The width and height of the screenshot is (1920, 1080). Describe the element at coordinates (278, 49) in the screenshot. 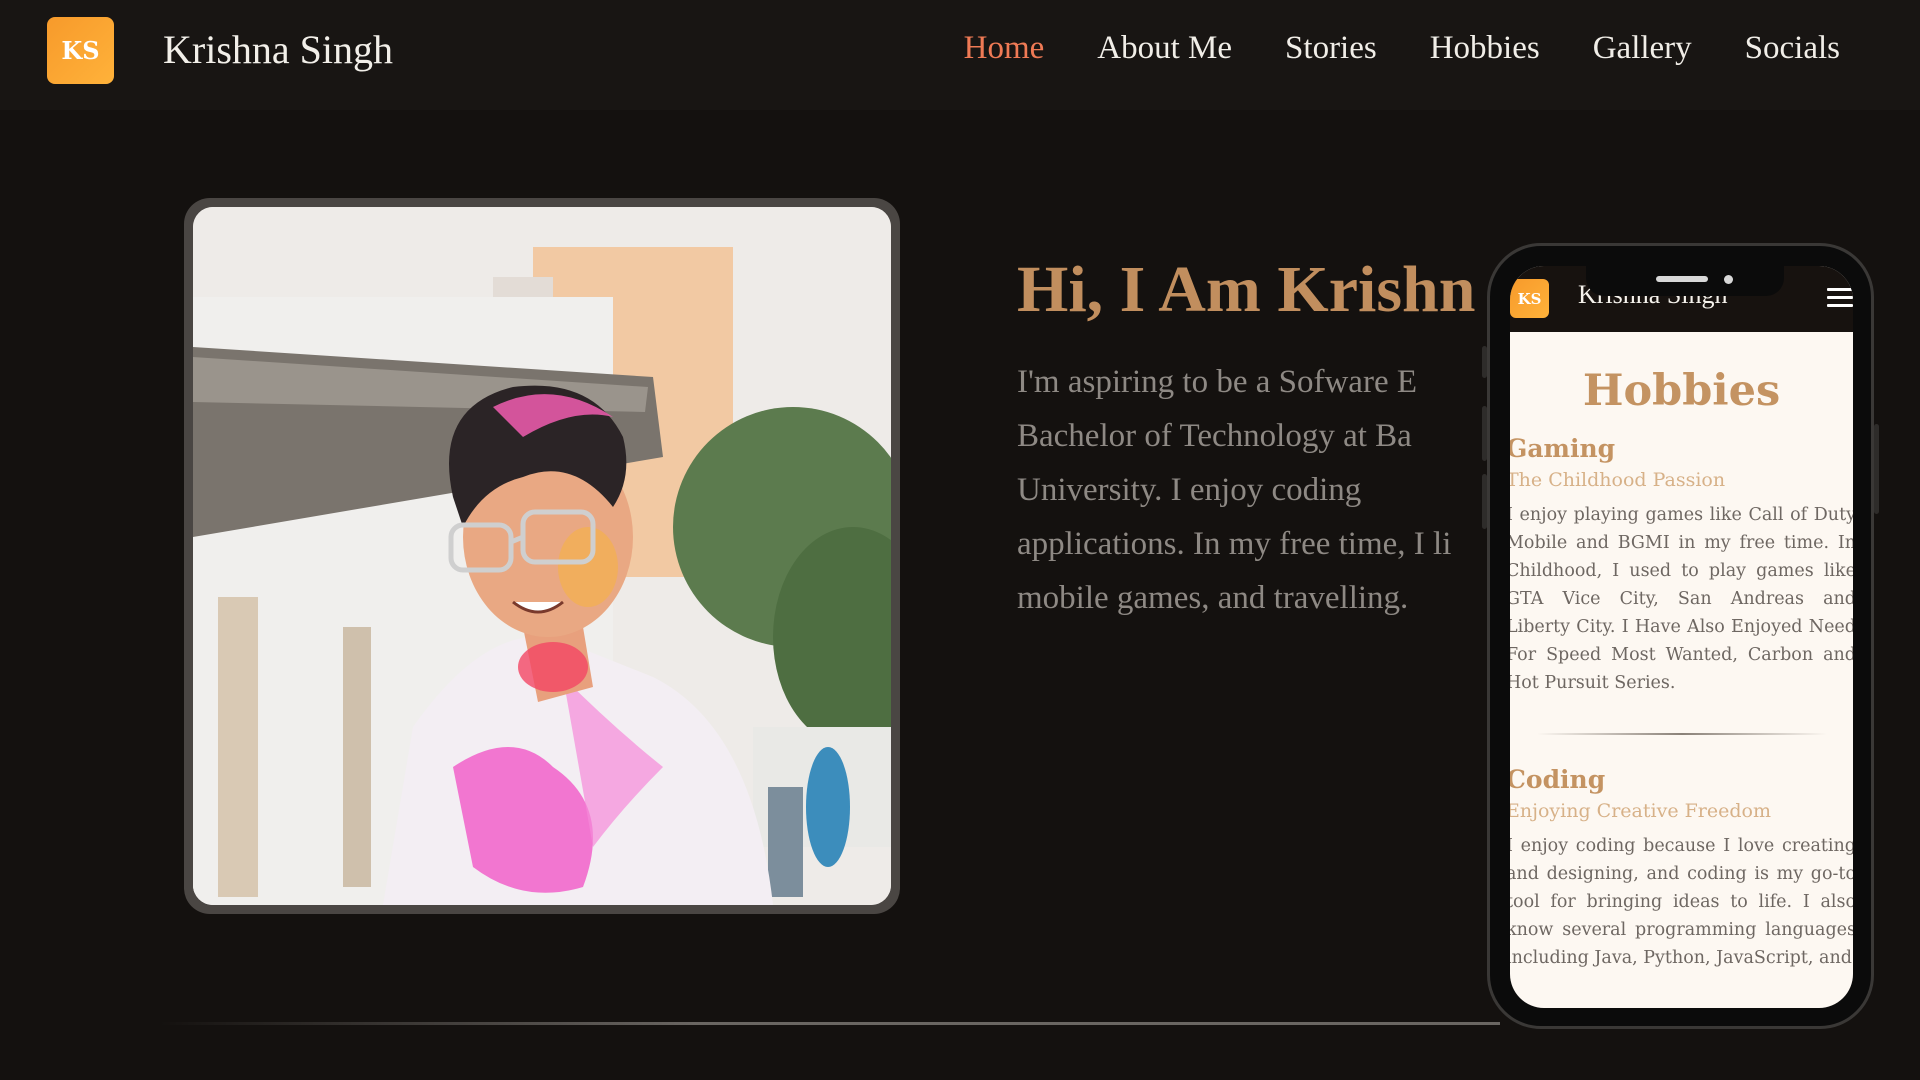

I see `brand-name: Krishna Singh` at that location.